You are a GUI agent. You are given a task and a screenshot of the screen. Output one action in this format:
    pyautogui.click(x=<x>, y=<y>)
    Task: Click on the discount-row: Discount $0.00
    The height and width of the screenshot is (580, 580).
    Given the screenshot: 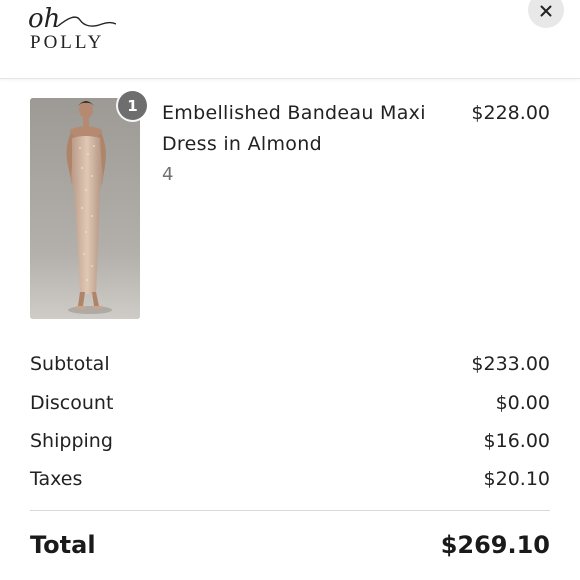 What is the action you would take?
    pyautogui.click(x=290, y=403)
    